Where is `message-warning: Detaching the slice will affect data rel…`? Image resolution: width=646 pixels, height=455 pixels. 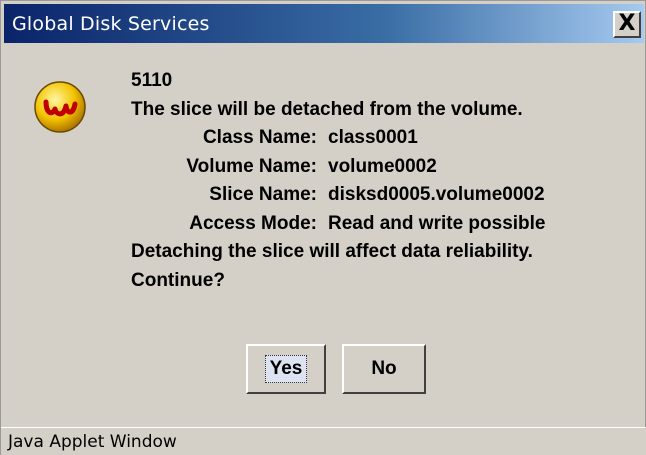 message-warning: Detaching the slice will affect data rel… is located at coordinates (332, 251).